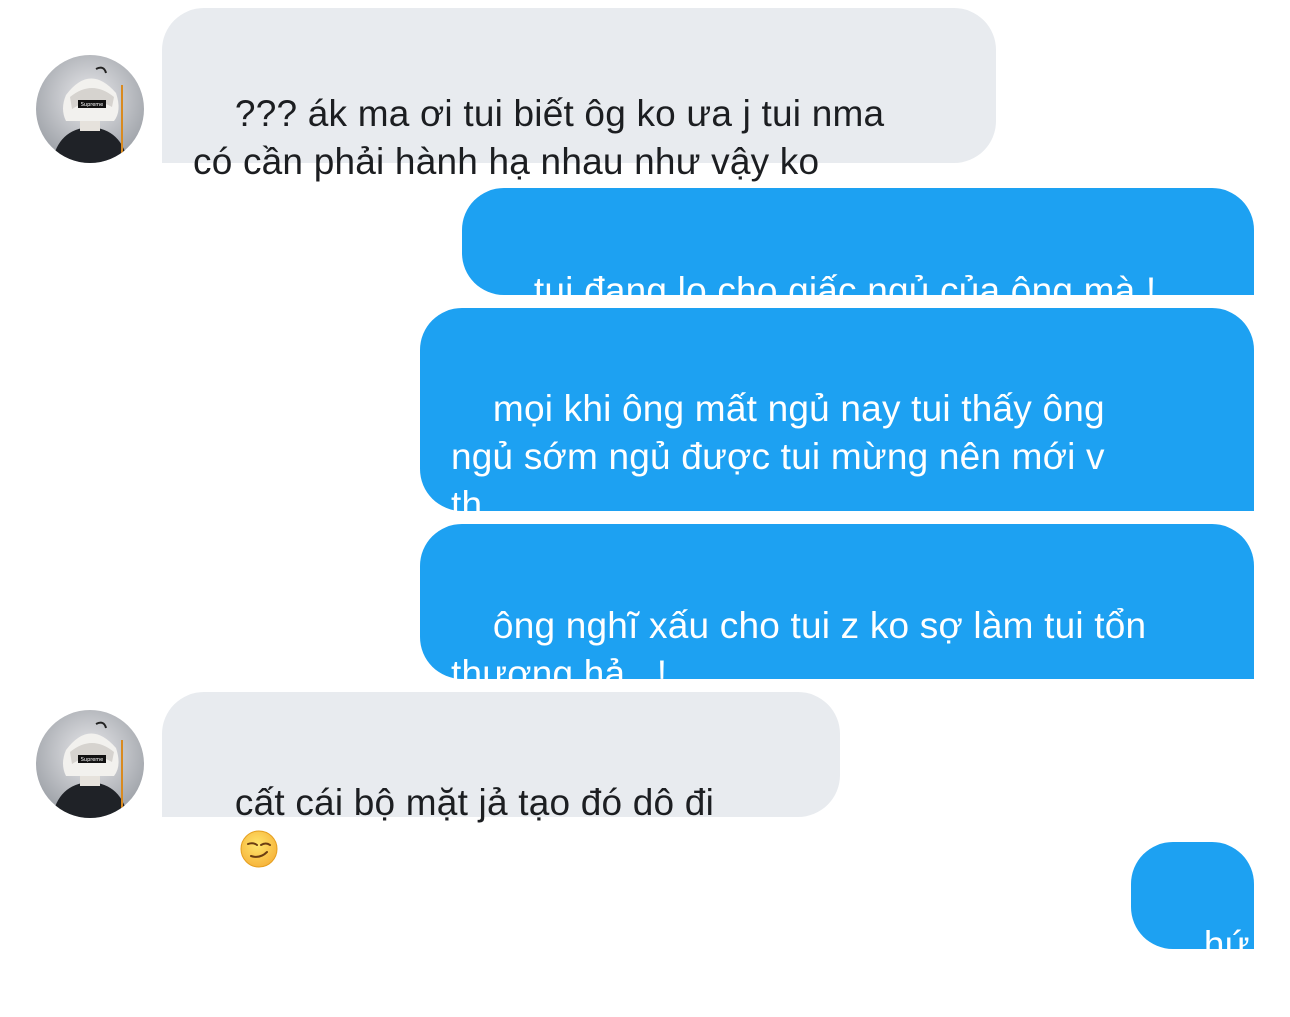  I want to click on message-text: tui đang lo cho giấc ngủ của ông mà !, so click(845, 290).